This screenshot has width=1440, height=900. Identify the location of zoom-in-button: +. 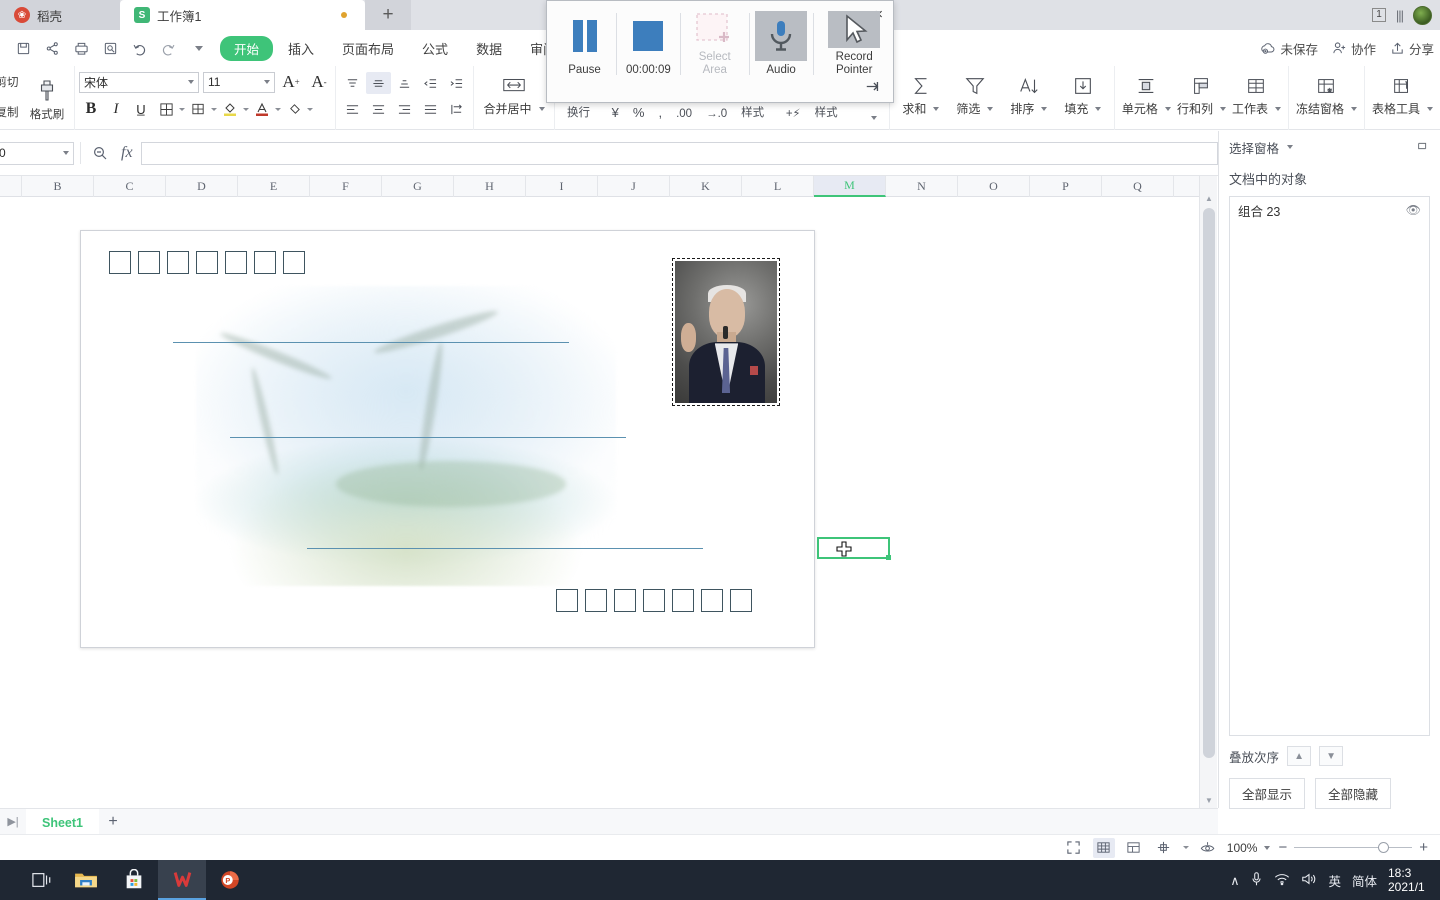
(1423, 847).